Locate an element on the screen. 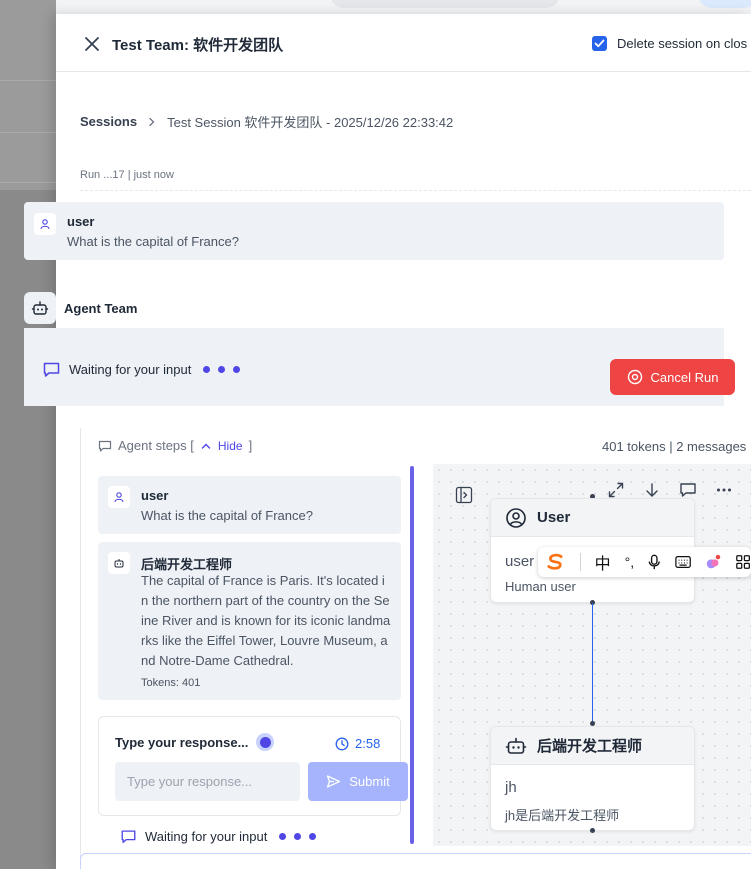 The height and width of the screenshot is (869, 751). countdown-timer: 2:58 is located at coordinates (357, 743).